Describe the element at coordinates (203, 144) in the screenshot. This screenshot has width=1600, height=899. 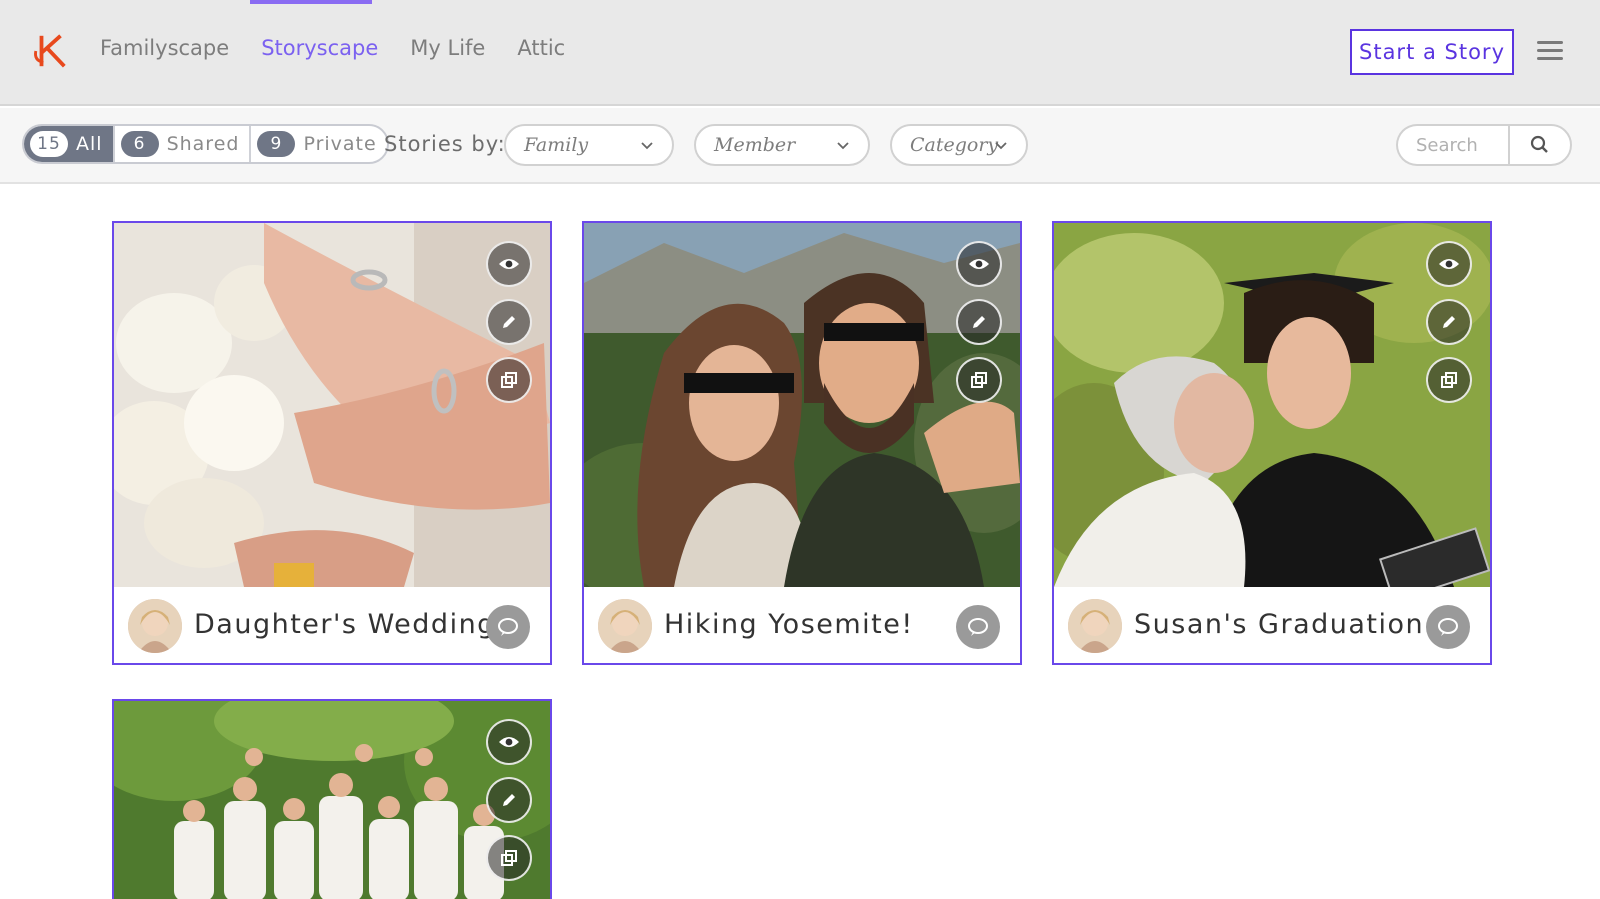
I see `filter-label: Shared` at that location.